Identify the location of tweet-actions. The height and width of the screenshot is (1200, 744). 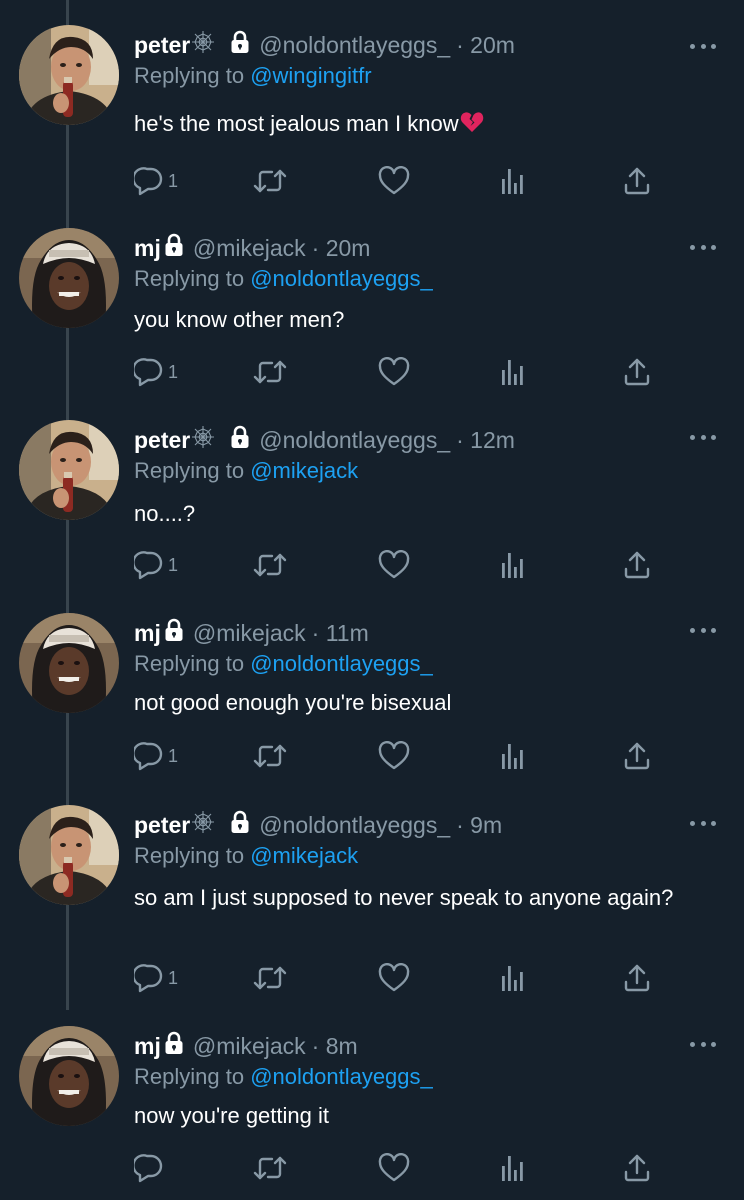
(372, 1168).